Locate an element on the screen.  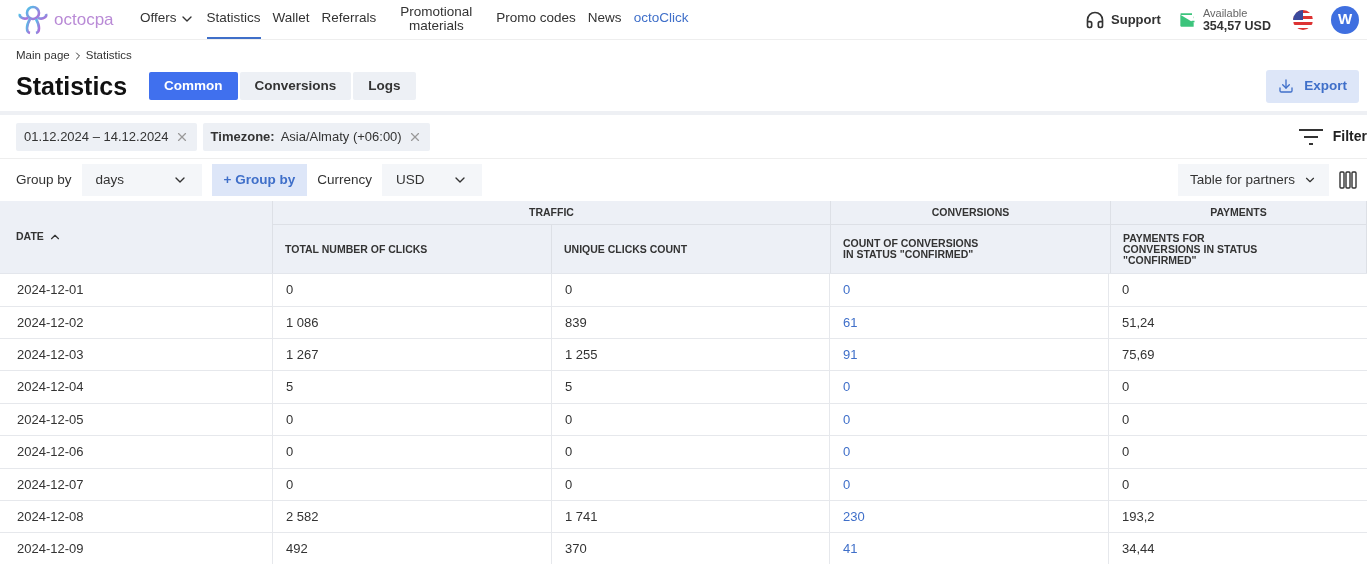
nav-link: News is located at coordinates (604, 19).